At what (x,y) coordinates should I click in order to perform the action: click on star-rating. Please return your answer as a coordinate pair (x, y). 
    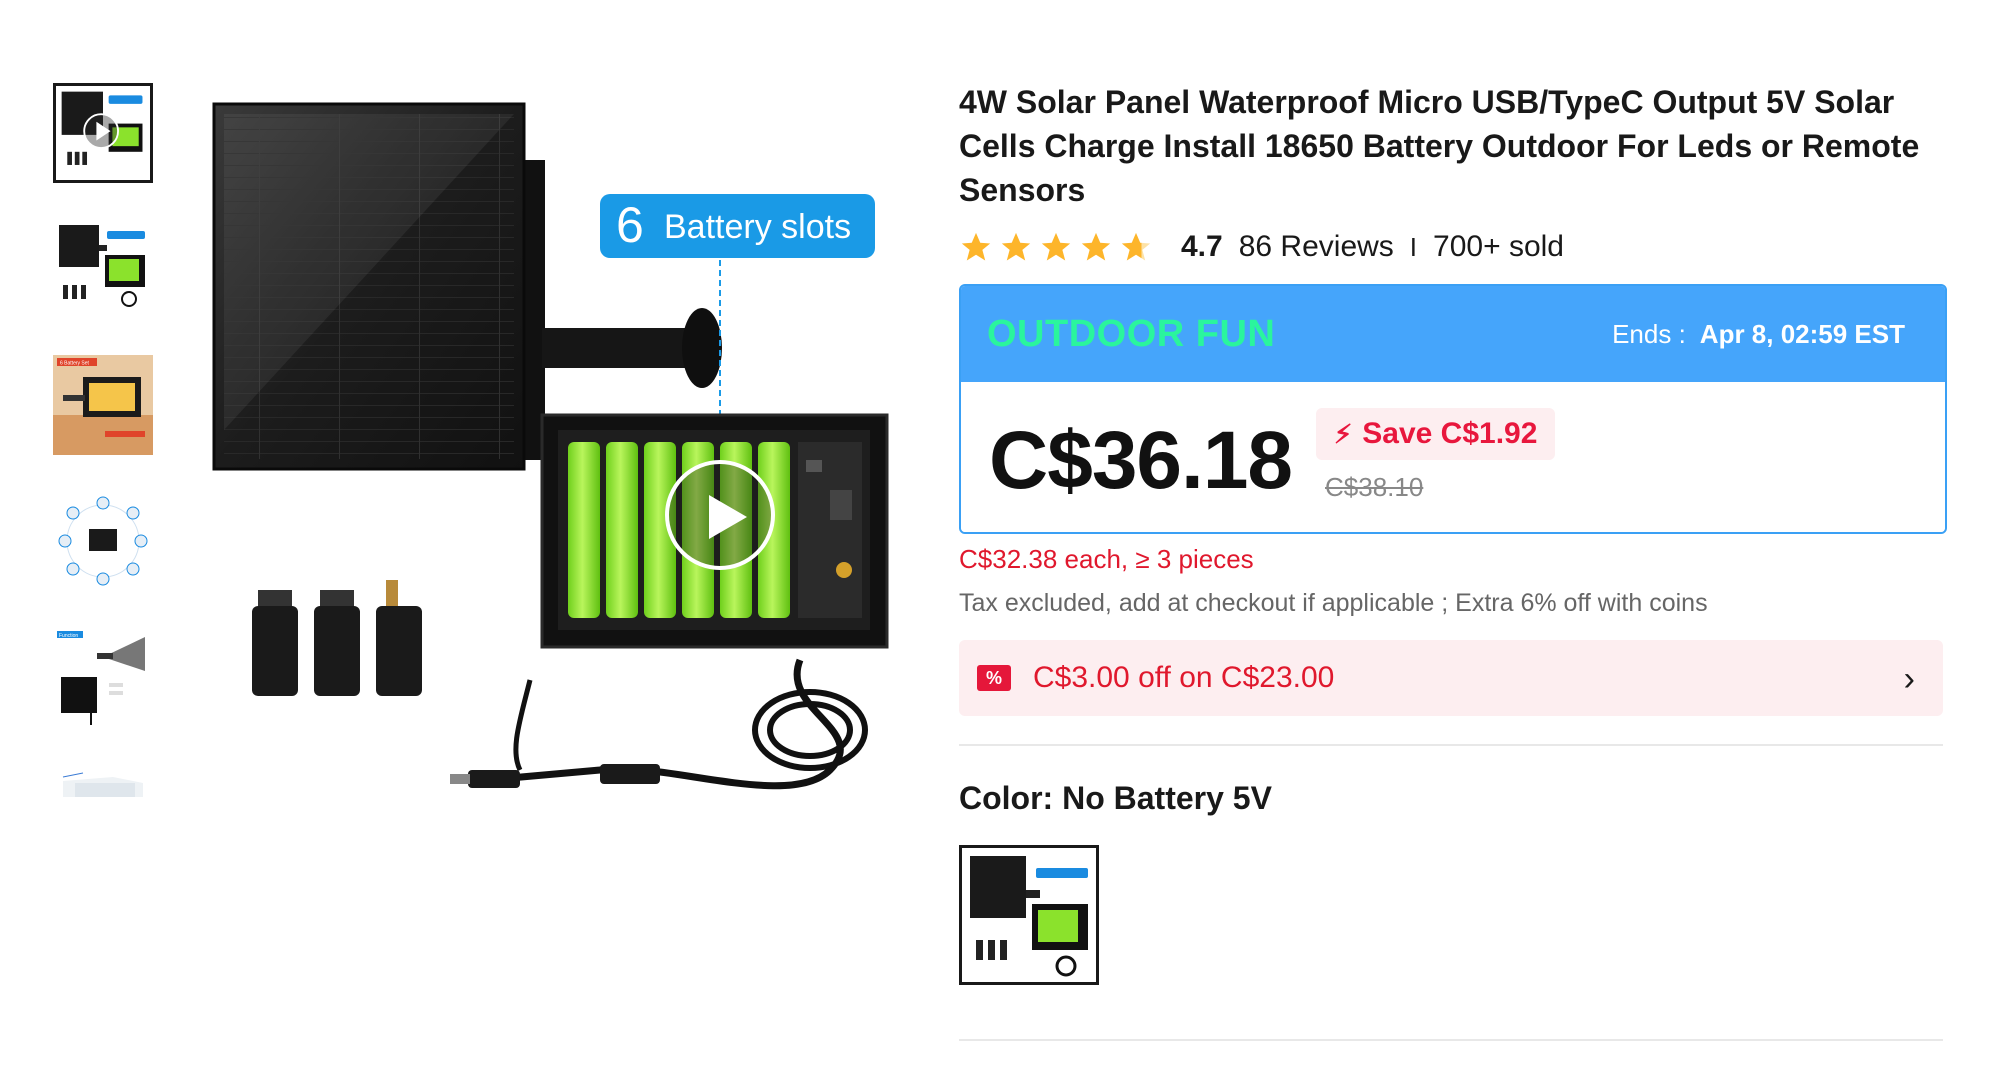
    Looking at the image, I should click on (1059, 247).